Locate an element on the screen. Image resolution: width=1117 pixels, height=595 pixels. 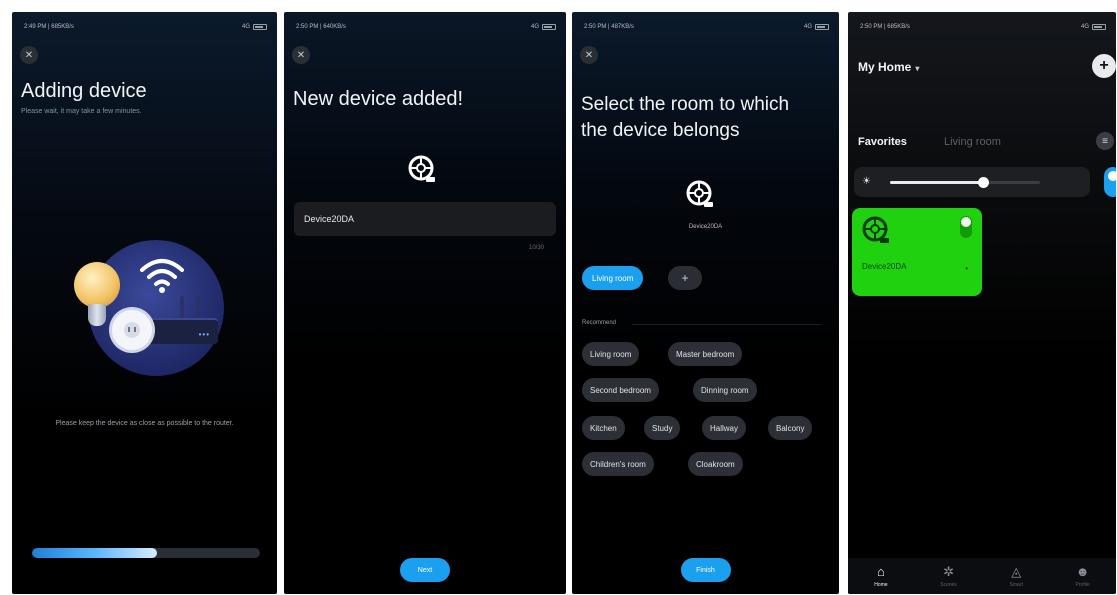
recommend-label: Recommend is located at coordinates (599, 323).